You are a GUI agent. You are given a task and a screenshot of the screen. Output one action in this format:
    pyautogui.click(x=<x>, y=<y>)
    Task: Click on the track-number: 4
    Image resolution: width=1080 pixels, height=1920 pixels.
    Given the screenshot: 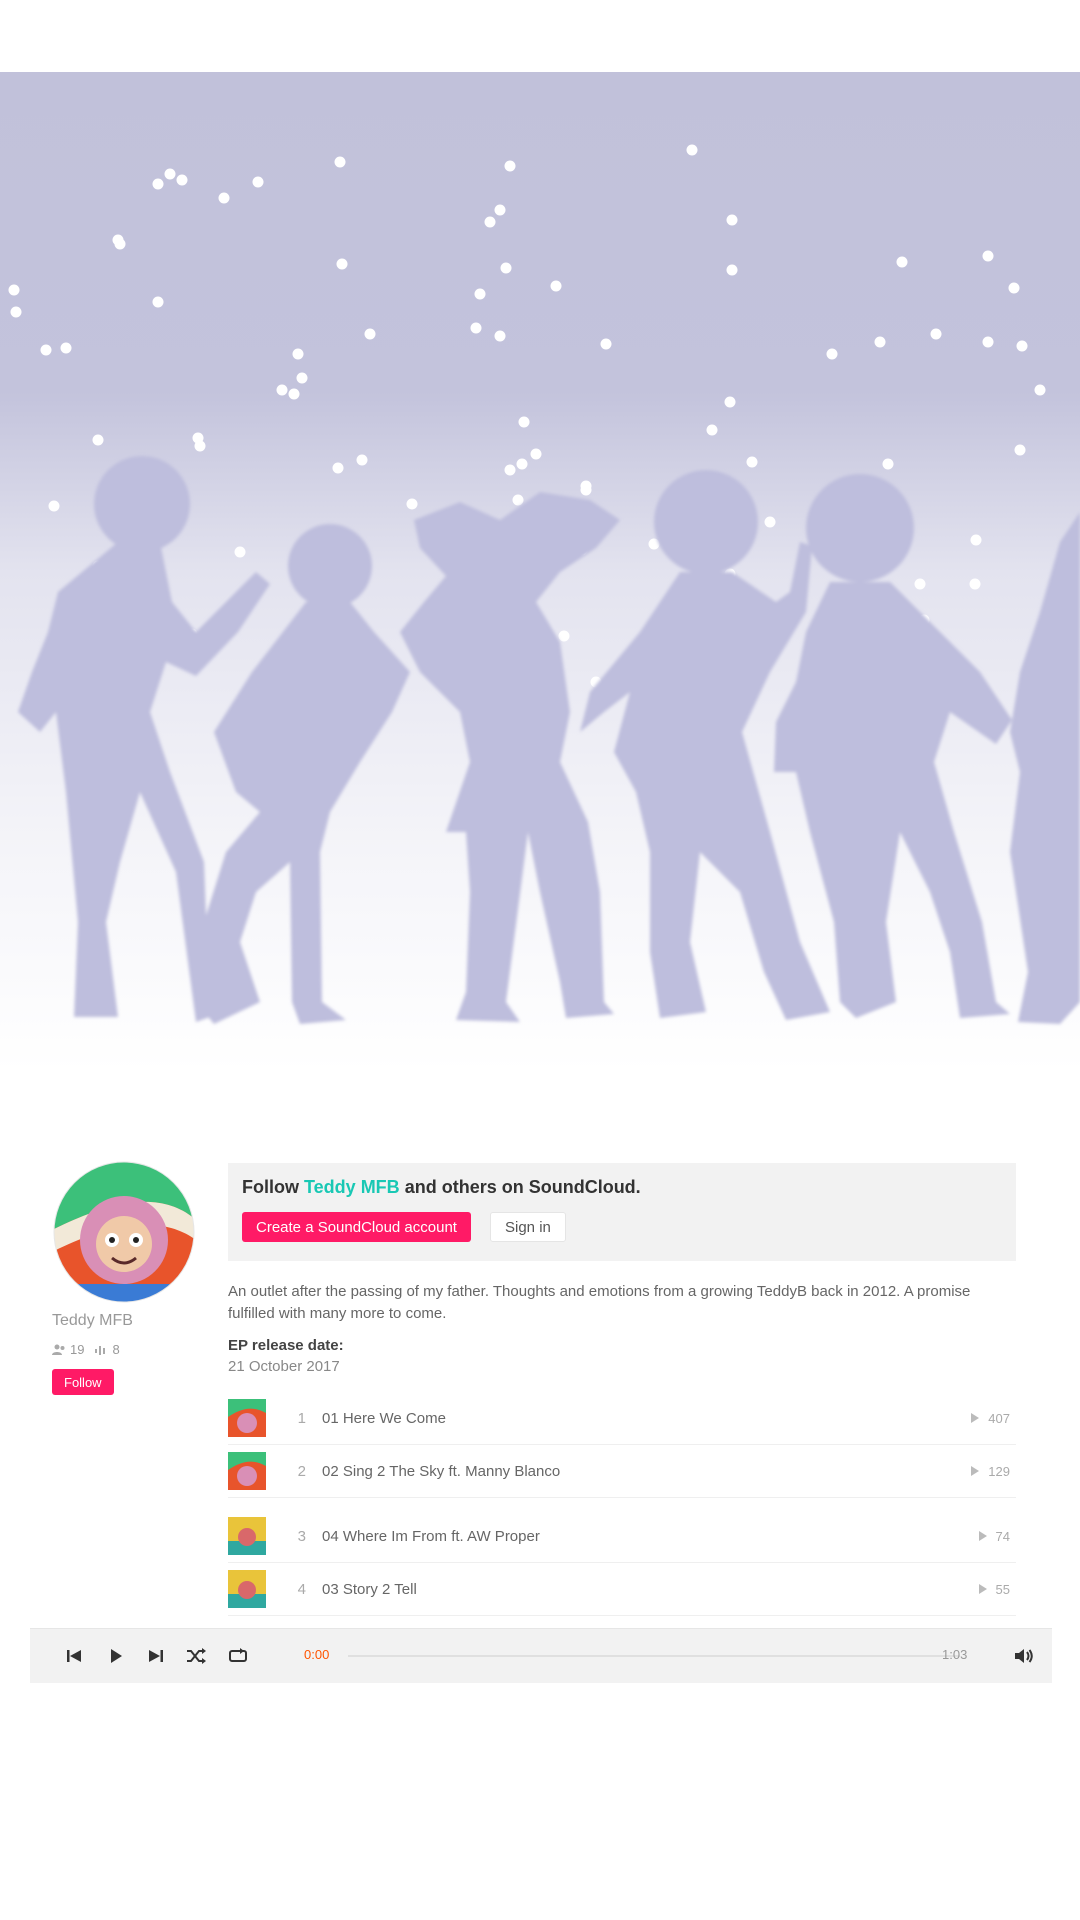 What is the action you would take?
    pyautogui.click(x=301, y=1589)
    